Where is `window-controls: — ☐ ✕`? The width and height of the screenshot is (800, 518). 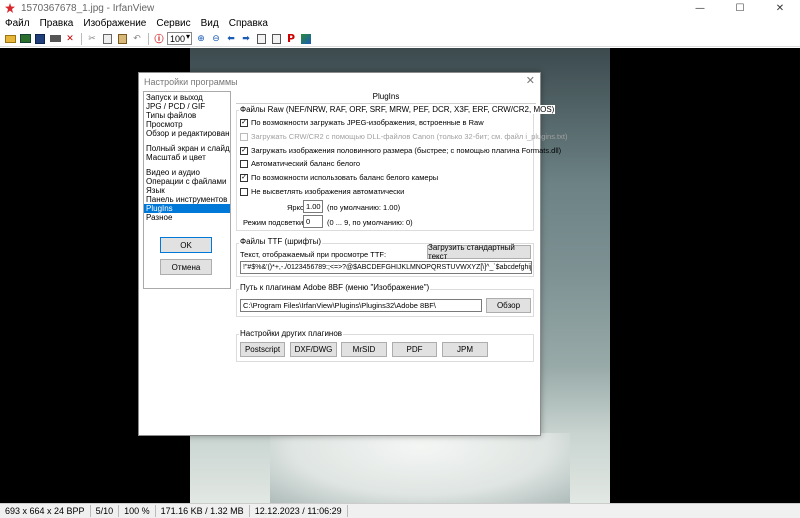
window-controls: — ☐ ✕ is located at coordinates (740, 8).